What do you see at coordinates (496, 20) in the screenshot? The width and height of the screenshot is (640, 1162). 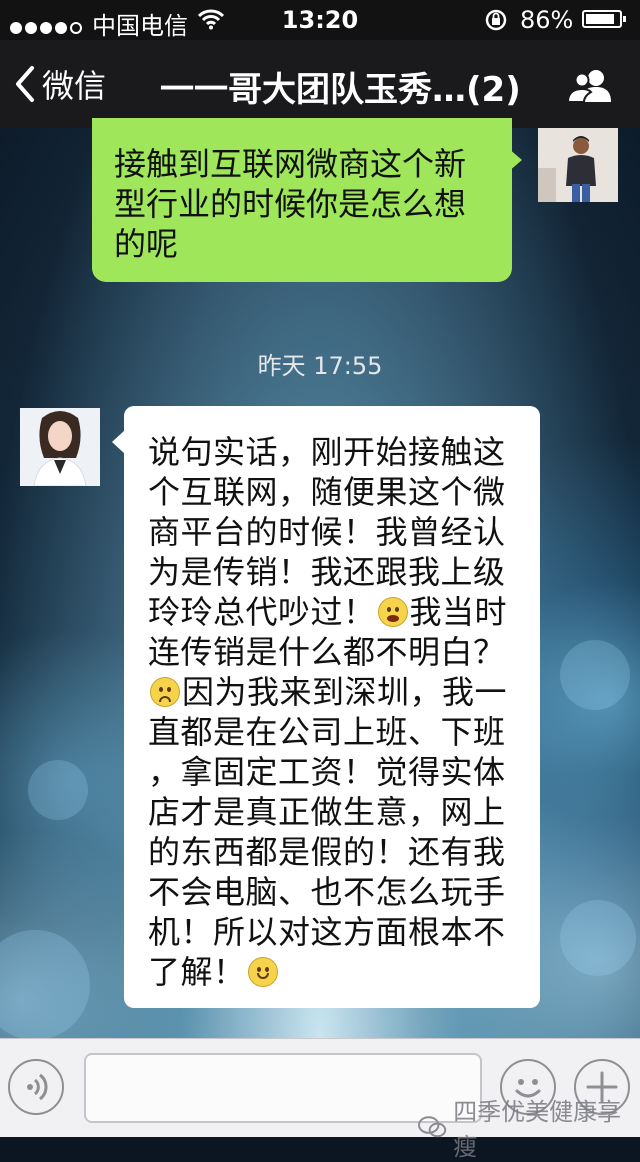 I see `rotation-lock-icon` at bounding box center [496, 20].